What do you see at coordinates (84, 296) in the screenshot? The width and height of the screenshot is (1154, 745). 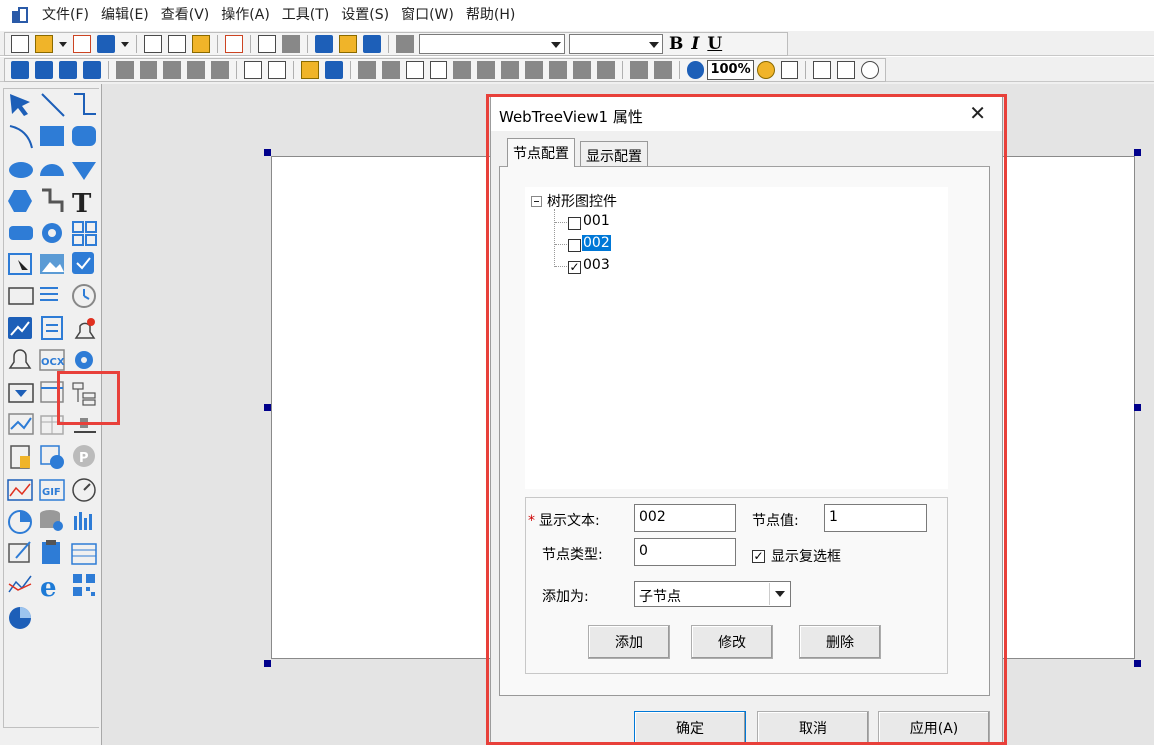 I see `clock-tool-icon` at bounding box center [84, 296].